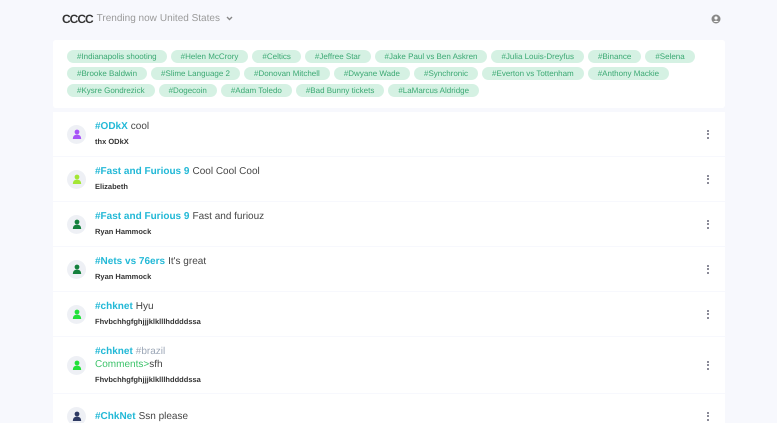 Image resolution: width=777 pixels, height=423 pixels. I want to click on post-text: It's great, so click(187, 261).